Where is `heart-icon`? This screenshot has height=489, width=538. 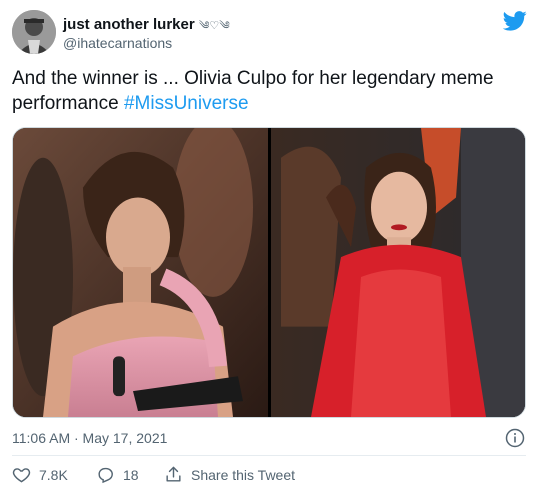 heart-icon is located at coordinates (21, 475).